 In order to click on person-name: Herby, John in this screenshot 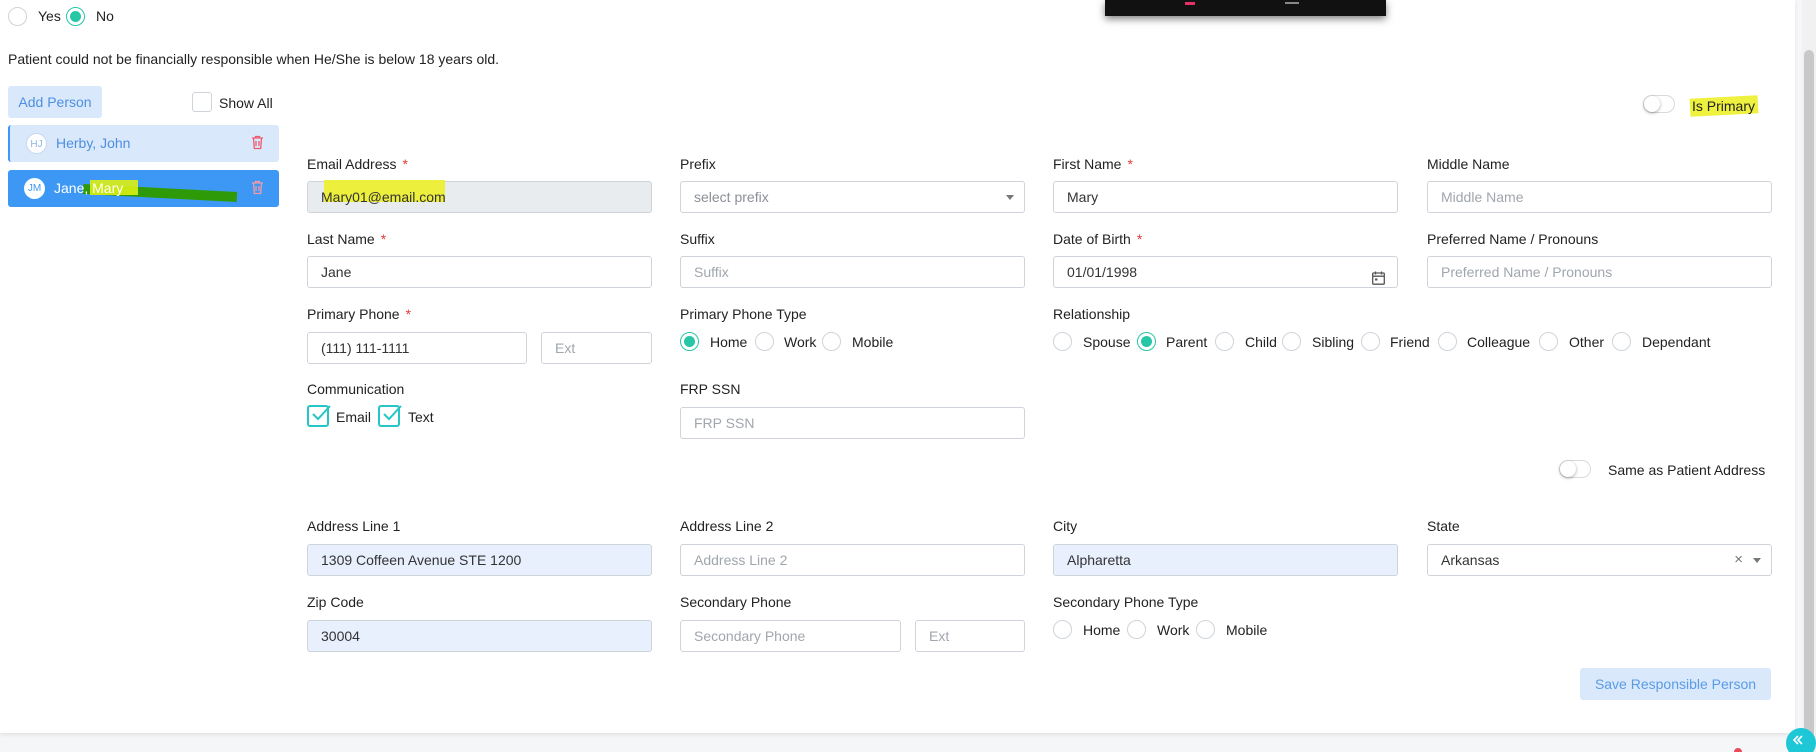, I will do `click(93, 143)`.